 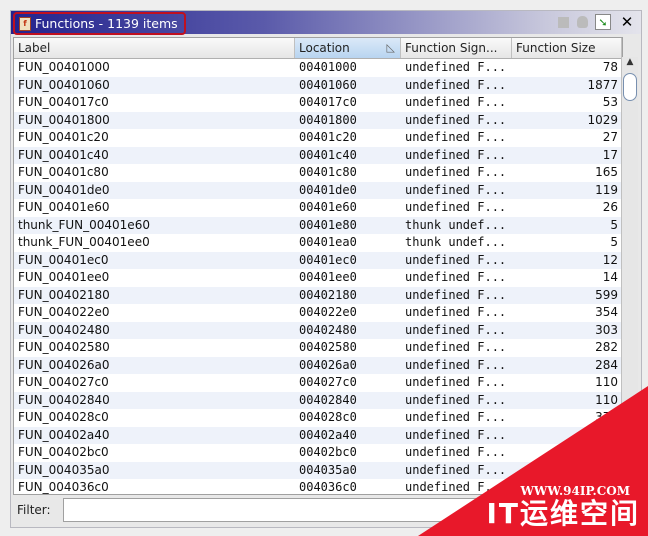 What do you see at coordinates (63, 259) in the screenshot?
I see `cell-label: FUN_00401ec0` at bounding box center [63, 259].